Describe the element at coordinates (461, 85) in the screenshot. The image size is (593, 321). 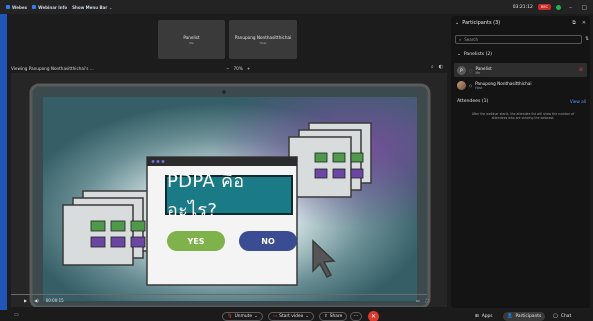
I see `avatar` at that location.